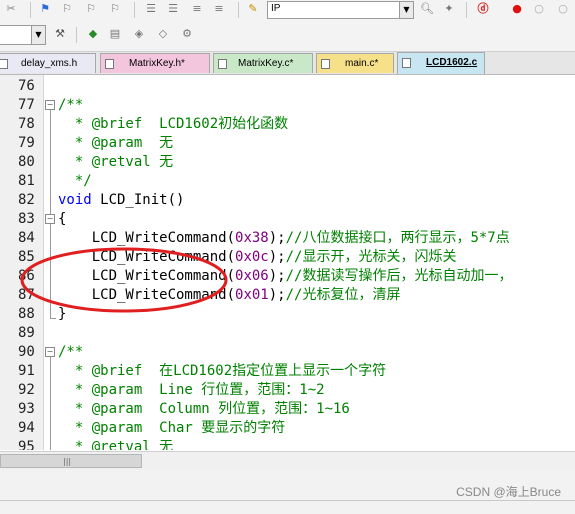 The width and height of the screenshot is (575, 514). Describe the element at coordinates (191, 390) in the screenshot. I see `code-text: * @param Line 行位置，范围：1~2` at that location.